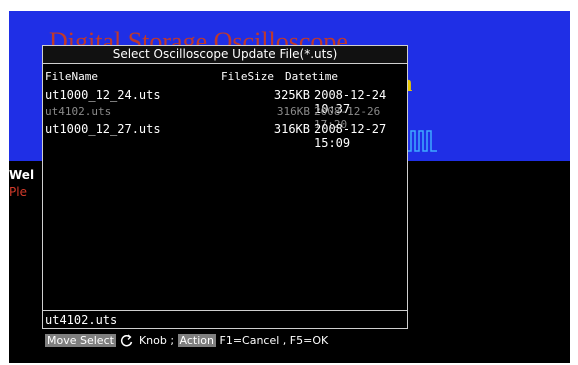  What do you see at coordinates (350, 136) in the screenshot?
I see `file-datetime: 2008-12-27 15:09` at bounding box center [350, 136].